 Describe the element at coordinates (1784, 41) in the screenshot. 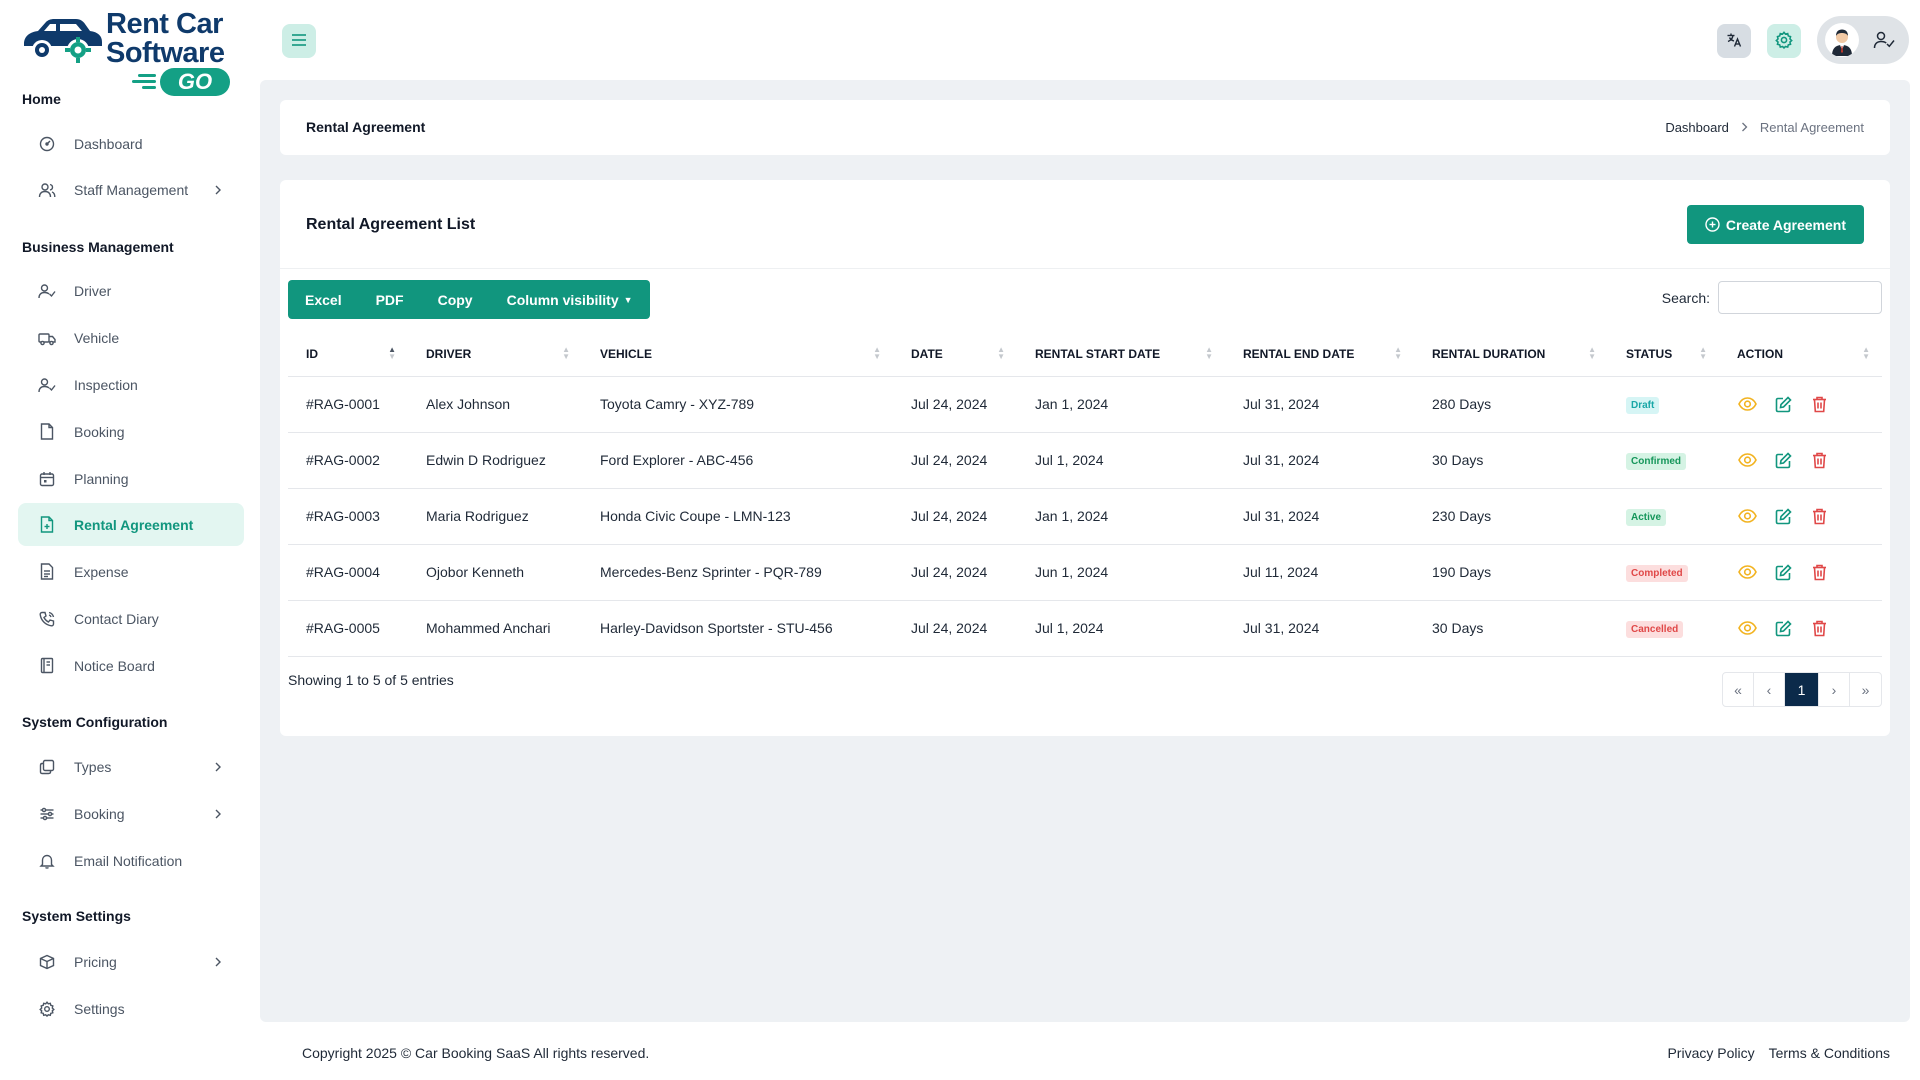

I see `settings-button` at that location.